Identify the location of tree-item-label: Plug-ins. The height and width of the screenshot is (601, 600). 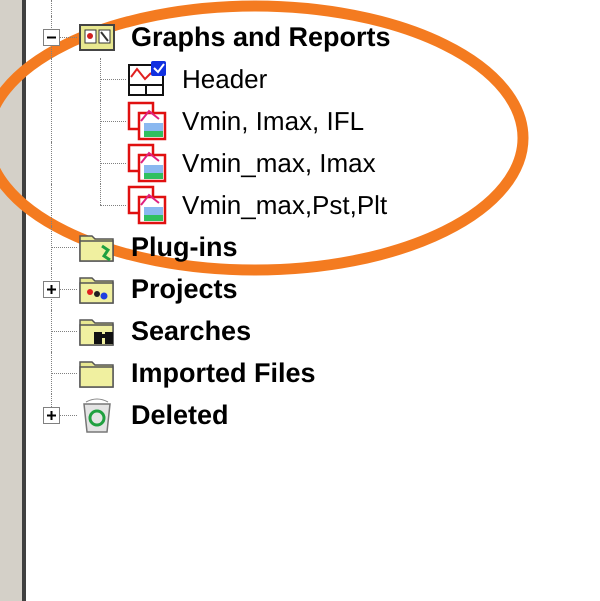
(184, 247).